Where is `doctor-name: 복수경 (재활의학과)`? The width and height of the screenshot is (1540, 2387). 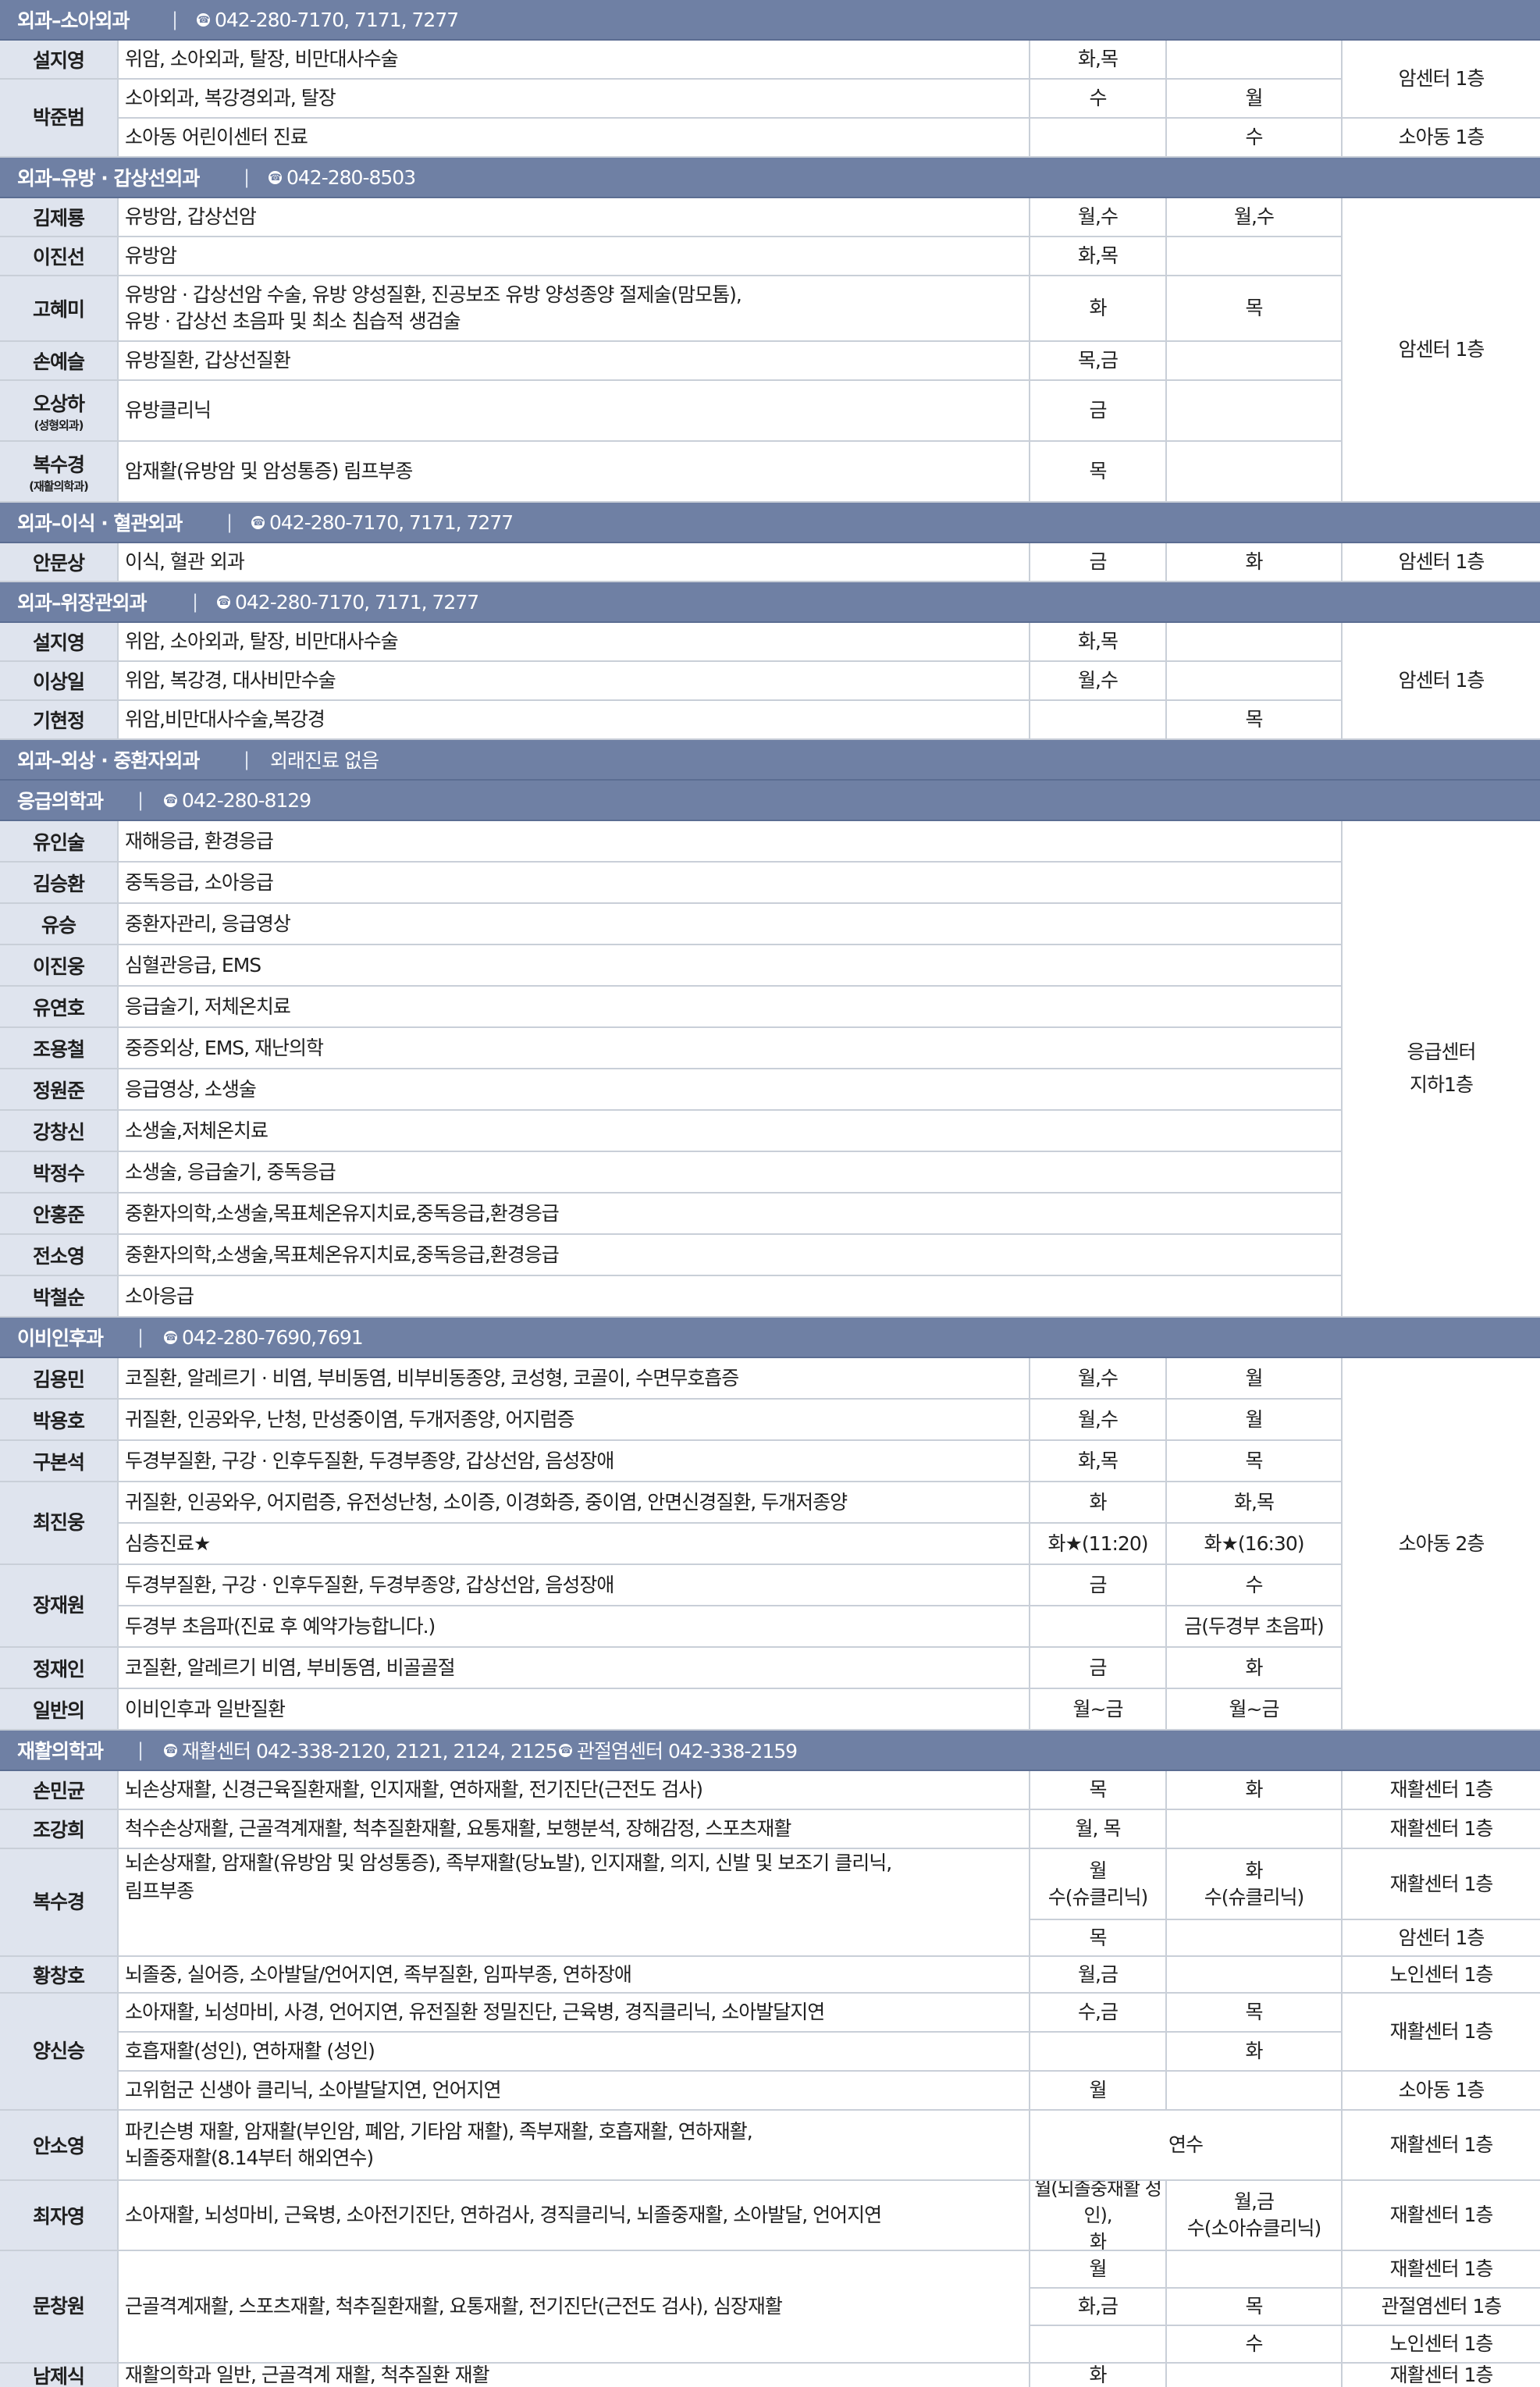 doctor-name: 복수경 (재활의학과) is located at coordinates (59, 472).